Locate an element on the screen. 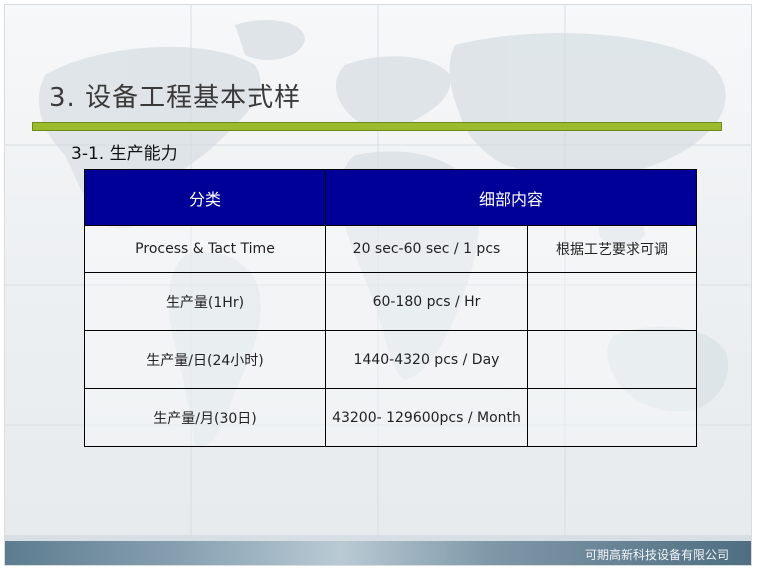 This screenshot has width=757, height=570. header-detail: 细部内容 is located at coordinates (511, 197).